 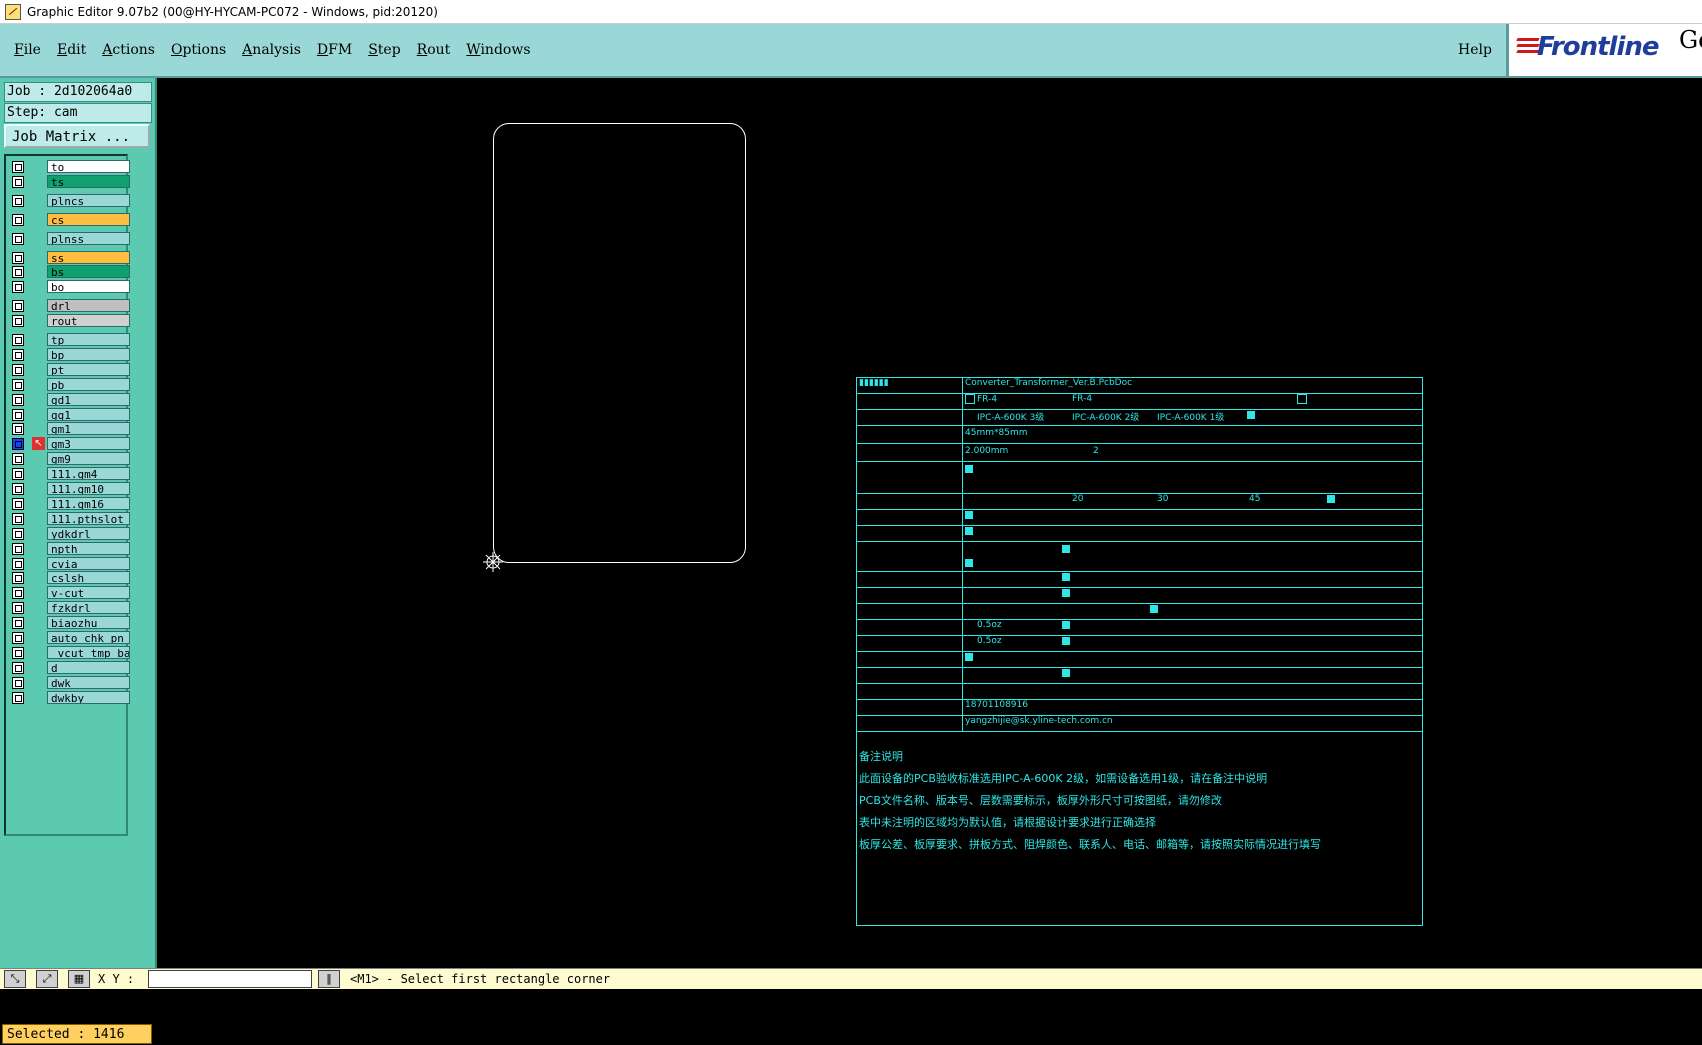 I want to click on menu-file: File, so click(x=27, y=50).